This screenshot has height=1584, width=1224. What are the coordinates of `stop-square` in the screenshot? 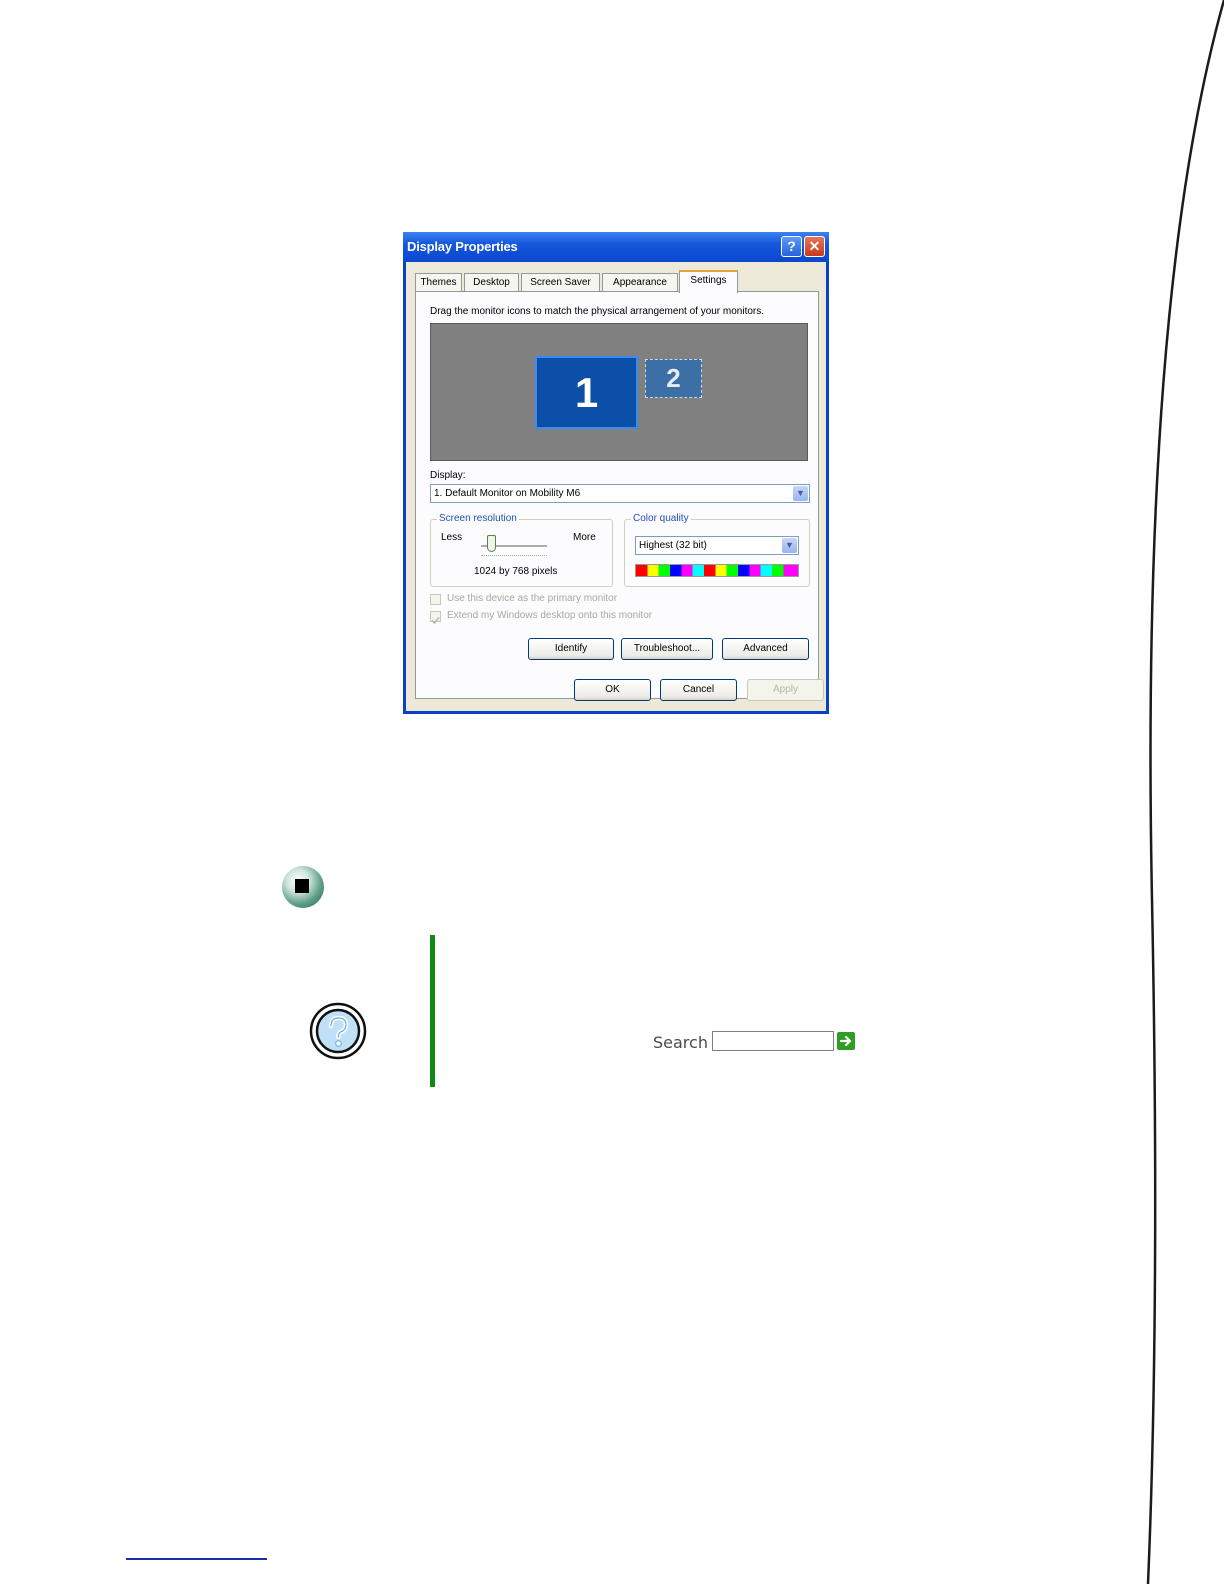 It's located at (302, 886).